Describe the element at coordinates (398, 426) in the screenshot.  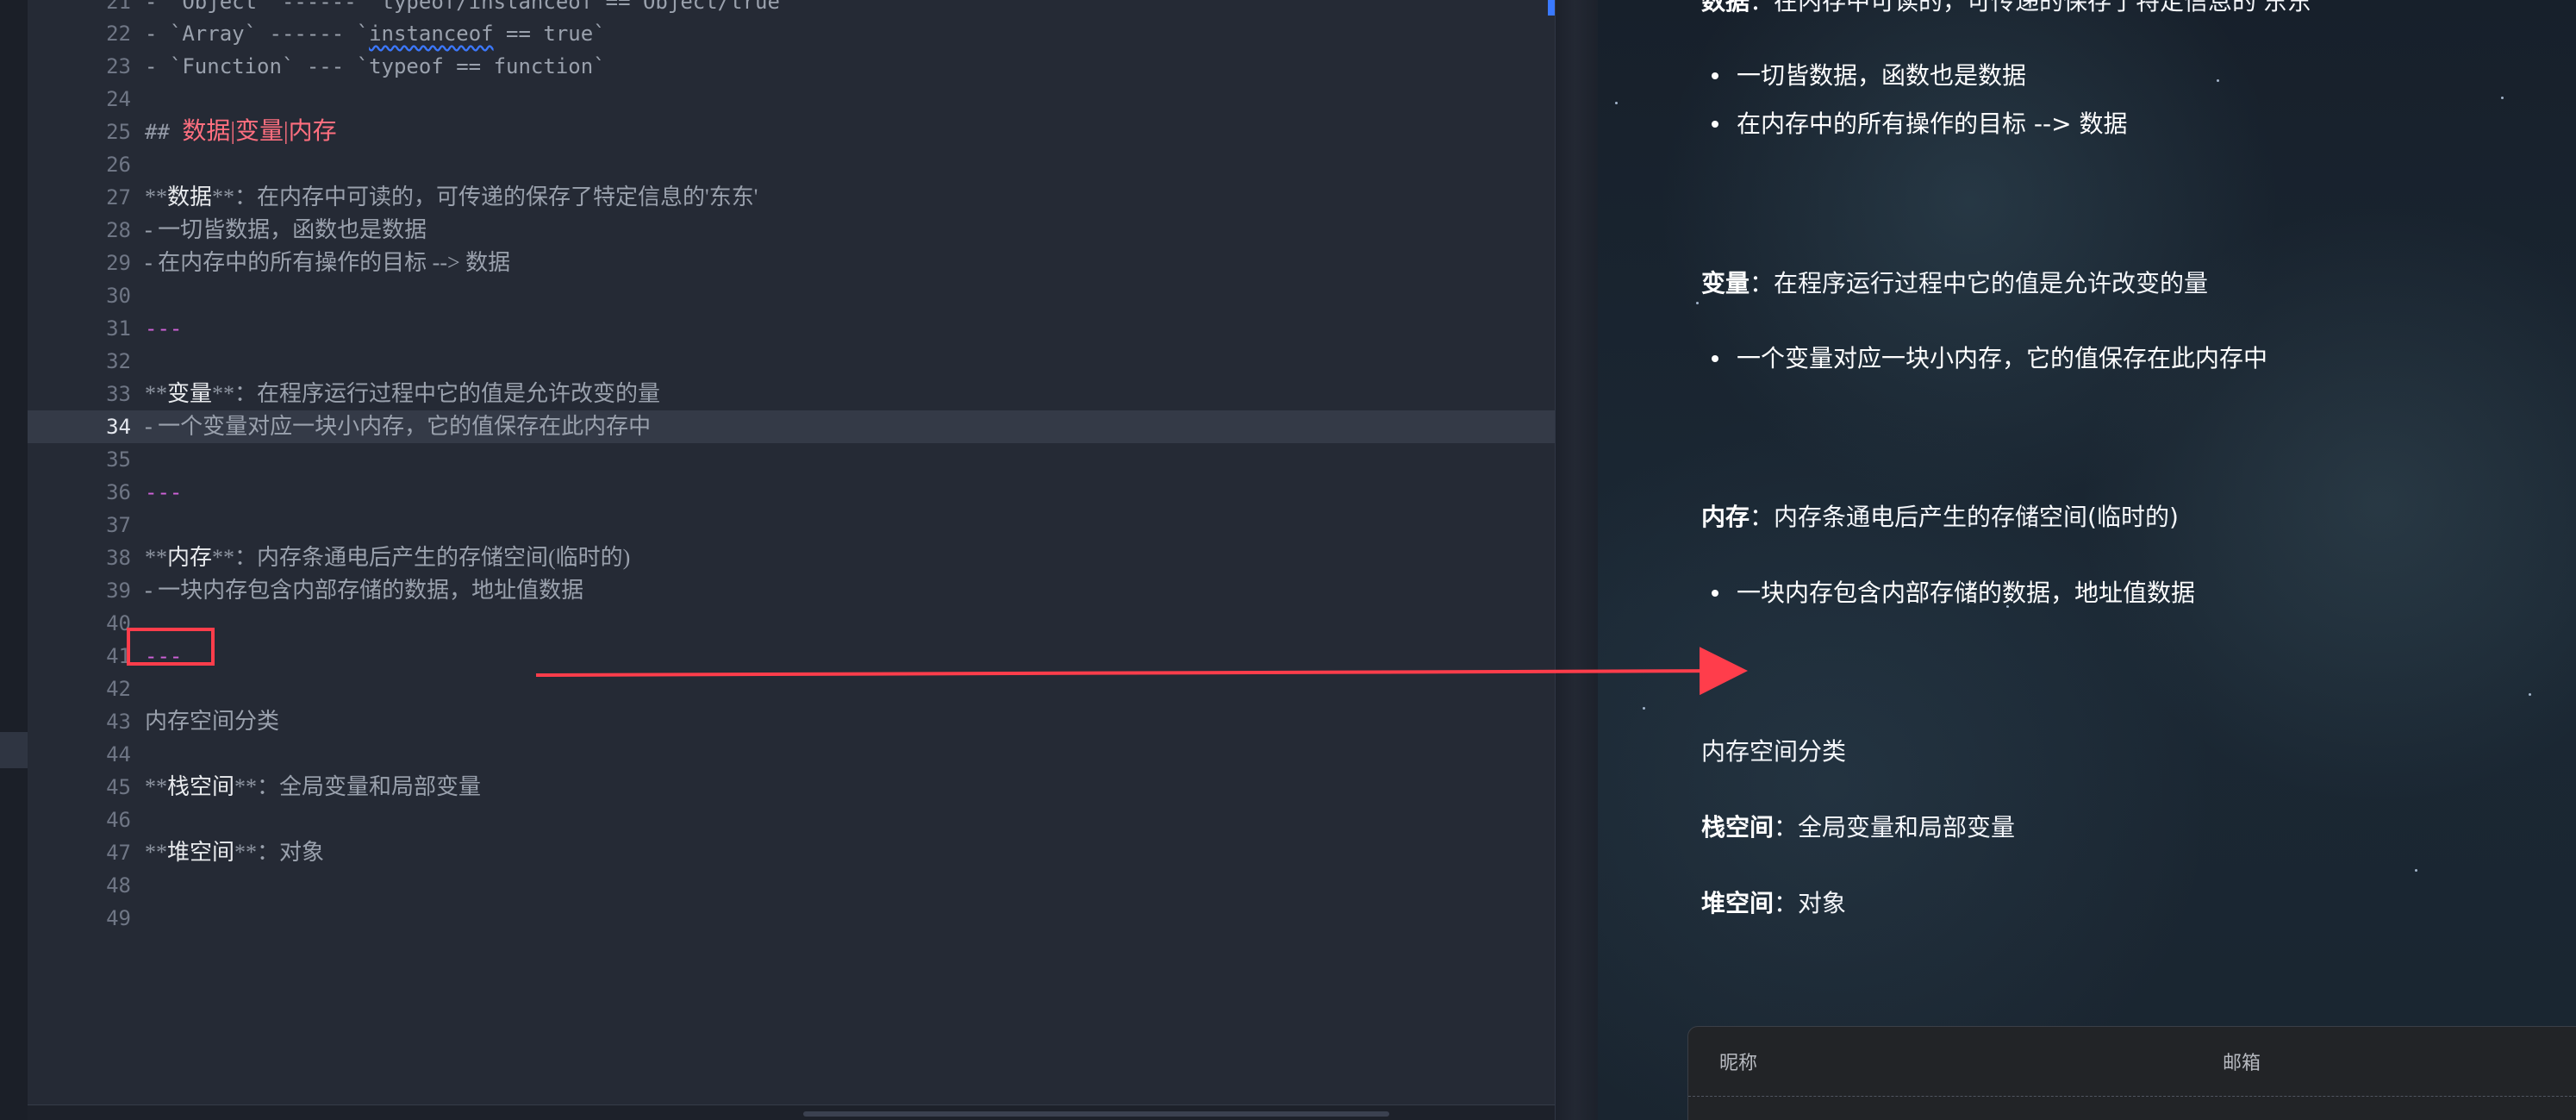
I see `code-text: - 一个变量对应一块小内存，它的值保存在此内存中` at that location.